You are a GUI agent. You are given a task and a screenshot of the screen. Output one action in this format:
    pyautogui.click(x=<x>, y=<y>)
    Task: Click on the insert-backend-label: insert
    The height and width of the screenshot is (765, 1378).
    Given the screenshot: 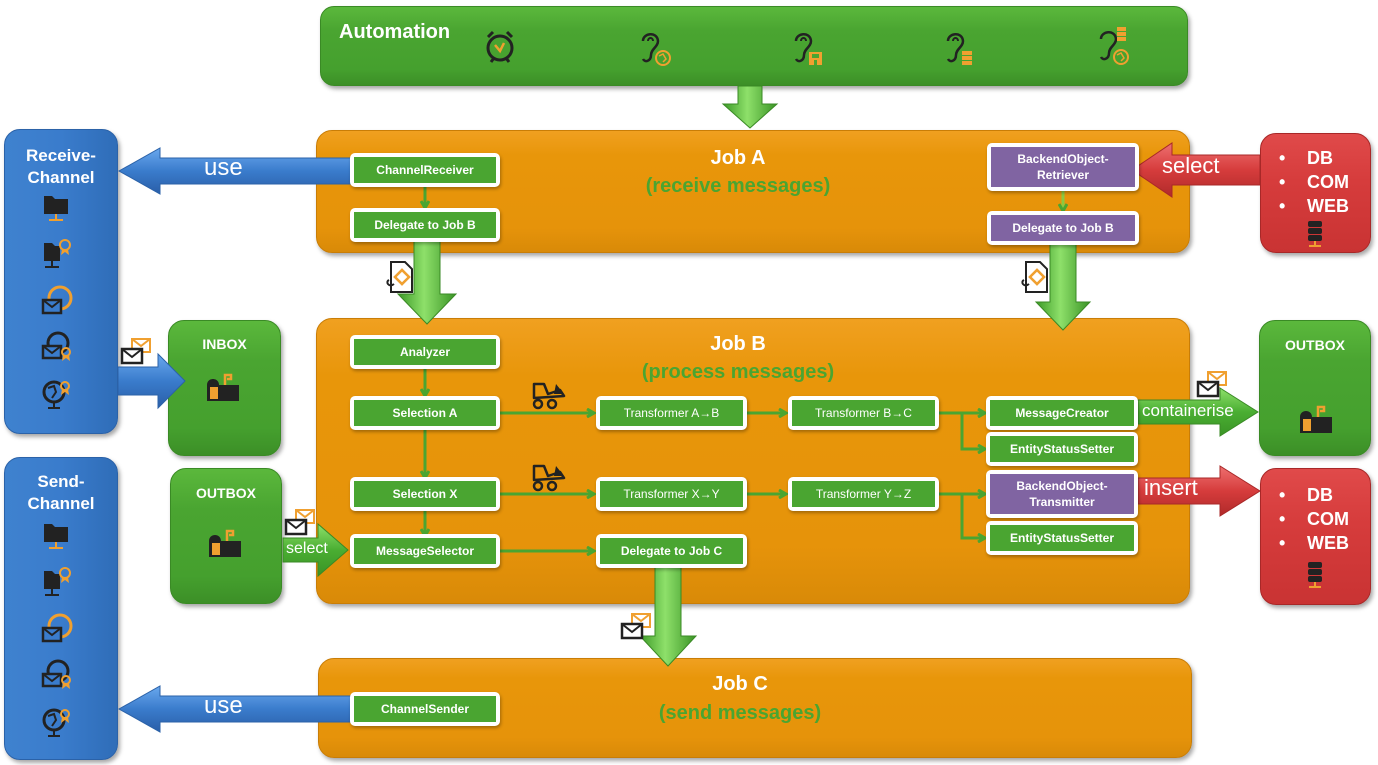 What is the action you would take?
    pyautogui.click(x=1171, y=487)
    